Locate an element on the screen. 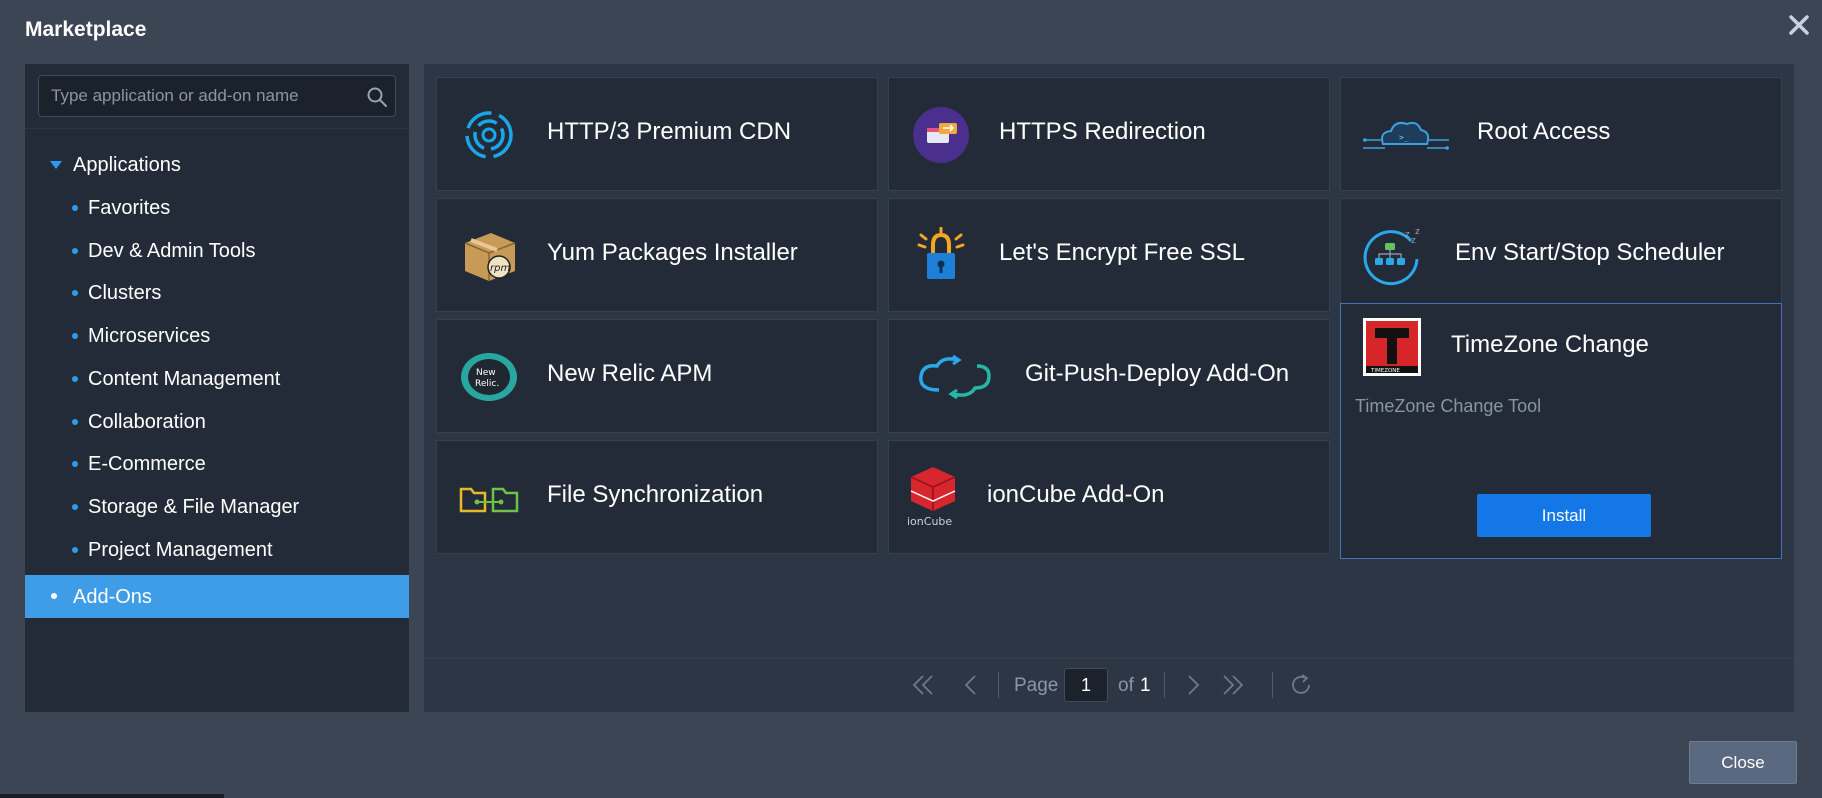 The height and width of the screenshot is (798, 1822). addon-tile-new-relic: New Relic. New Relic APM is located at coordinates (657, 376).